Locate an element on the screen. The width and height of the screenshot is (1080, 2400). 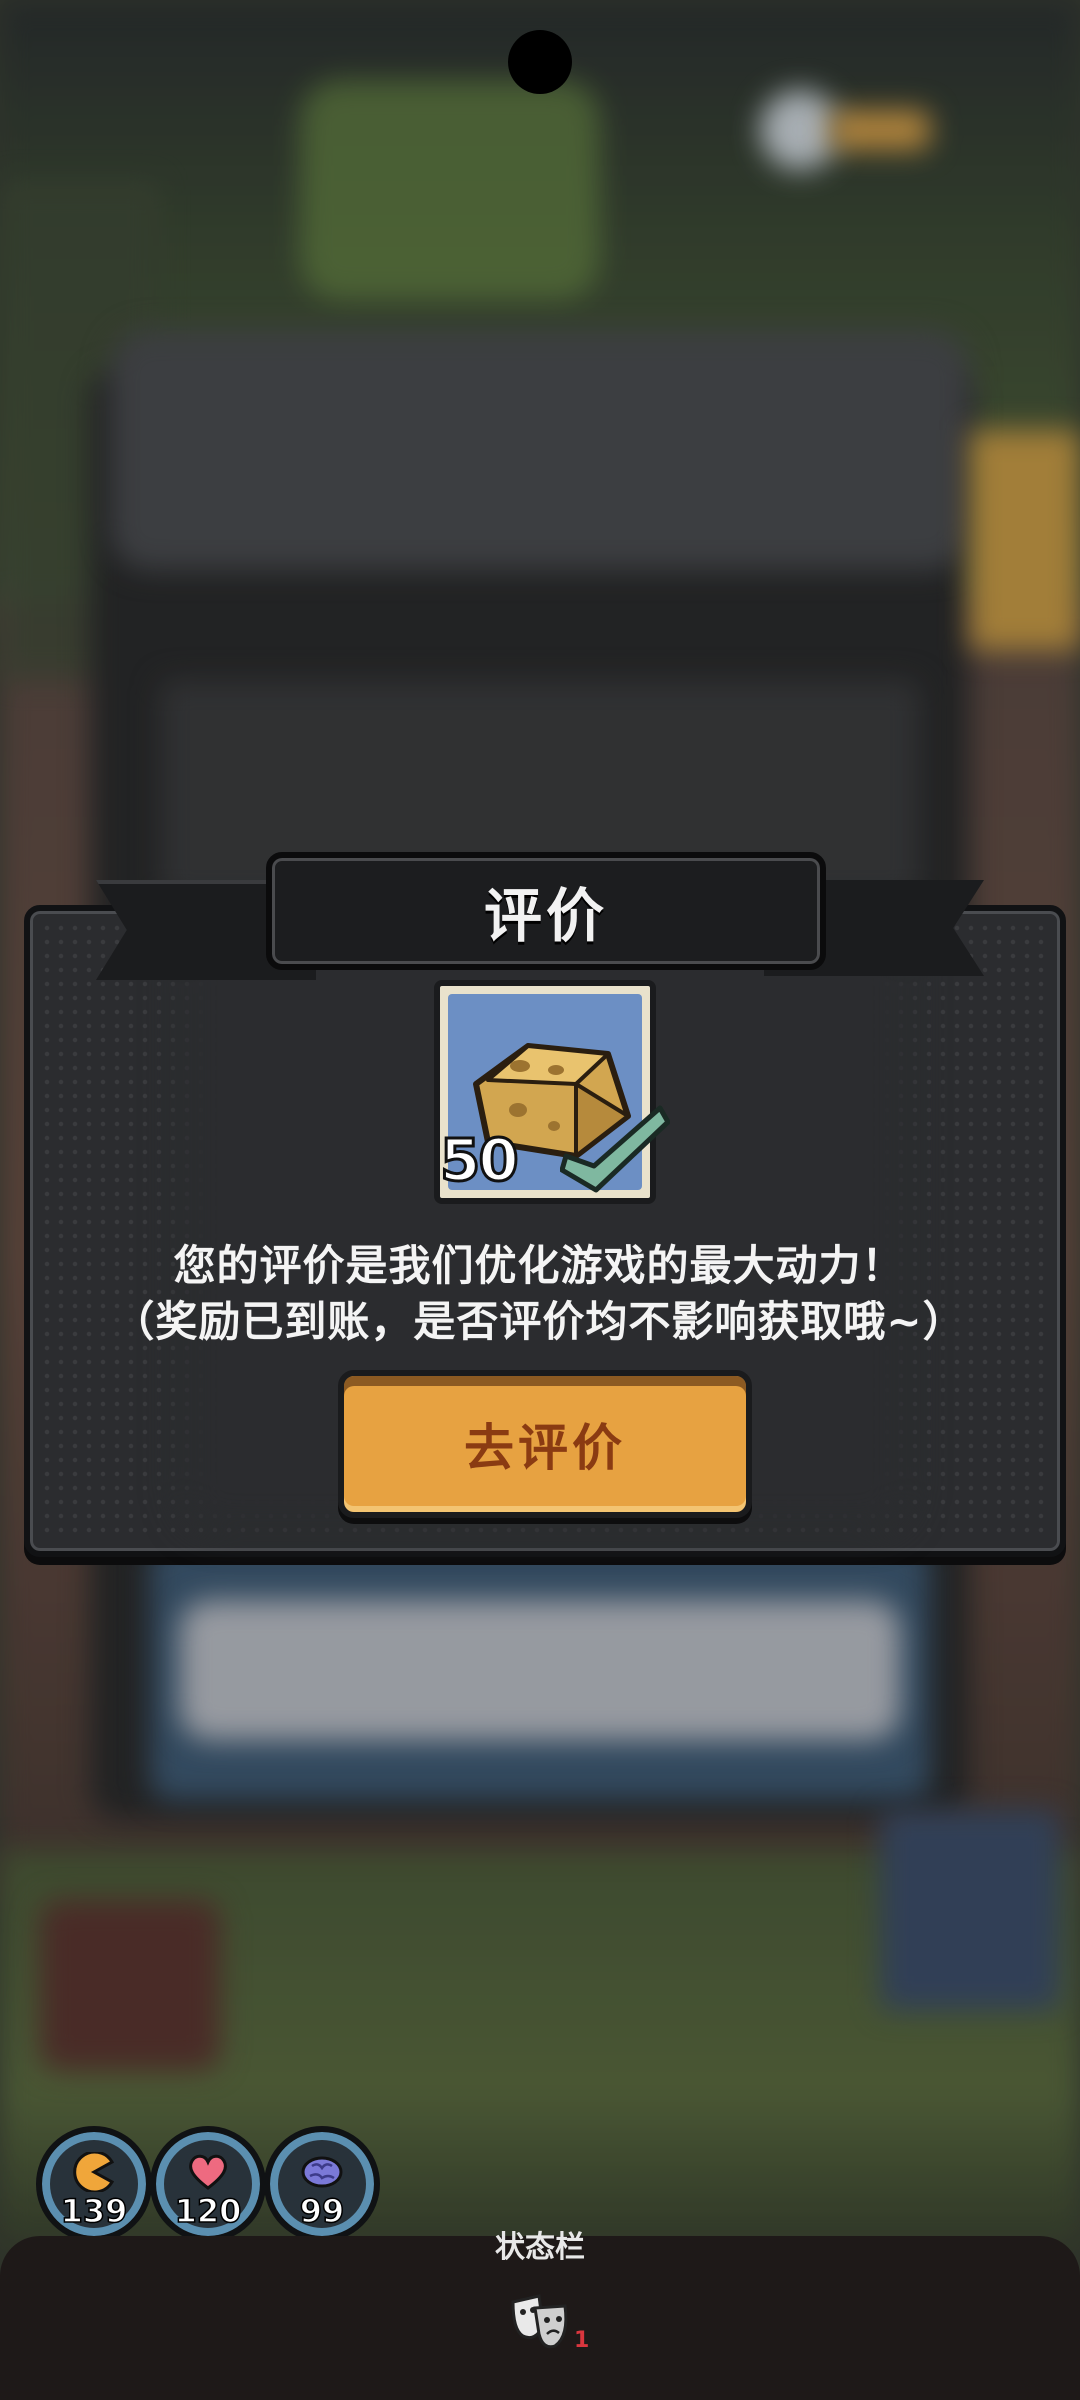
go-rate-button-label: 去评价 is located at coordinates (545, 1448).